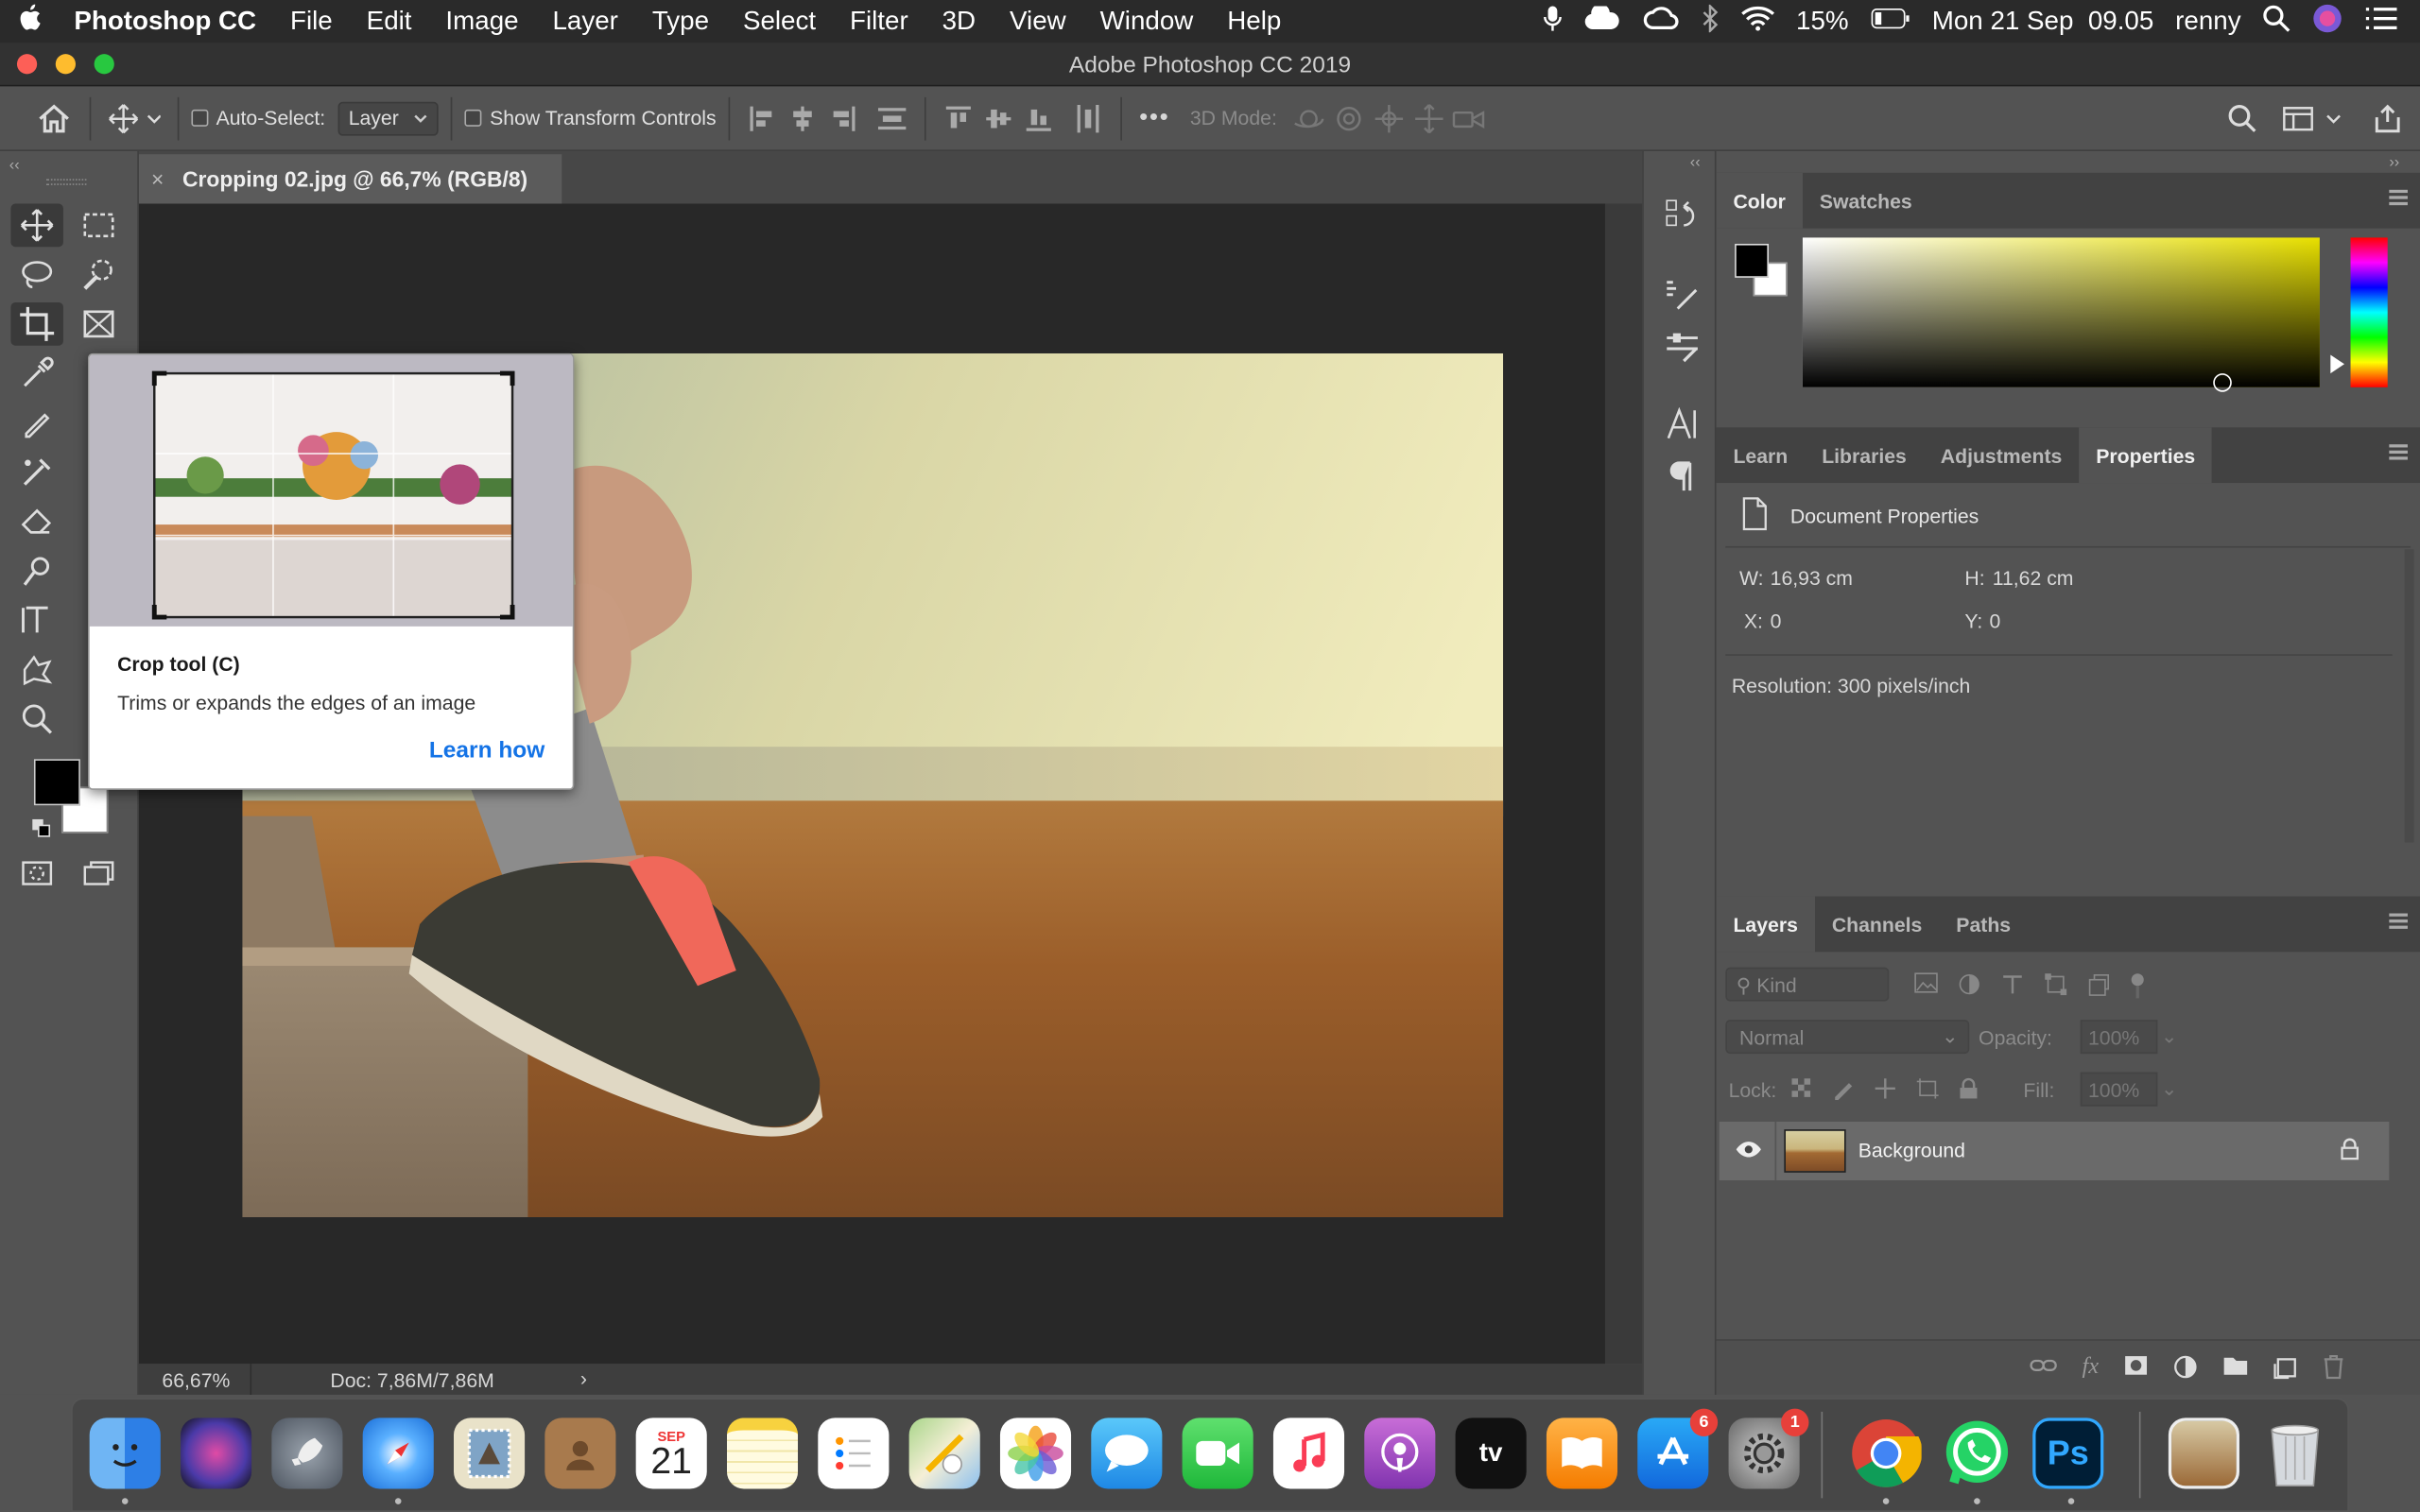 This screenshot has height=1512, width=2420. What do you see at coordinates (1683, 349) in the screenshot?
I see `tool-presets-icon` at bounding box center [1683, 349].